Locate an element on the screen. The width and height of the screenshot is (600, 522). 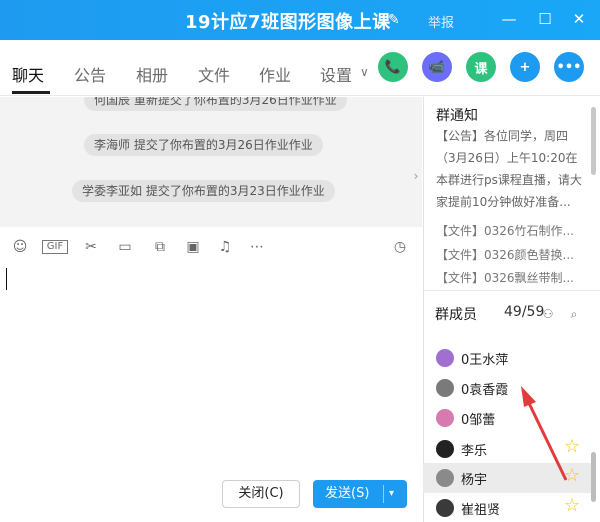
member-name: 杨宇 is located at coordinates (474, 480).